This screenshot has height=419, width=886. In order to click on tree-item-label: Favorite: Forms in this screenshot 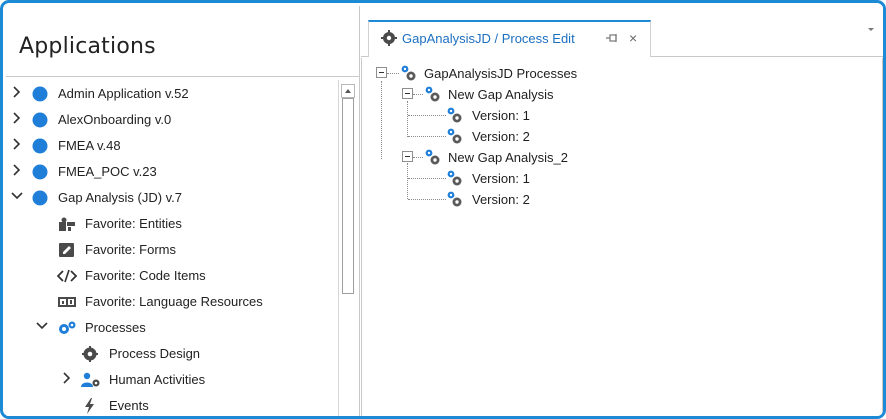, I will do `click(131, 249)`.